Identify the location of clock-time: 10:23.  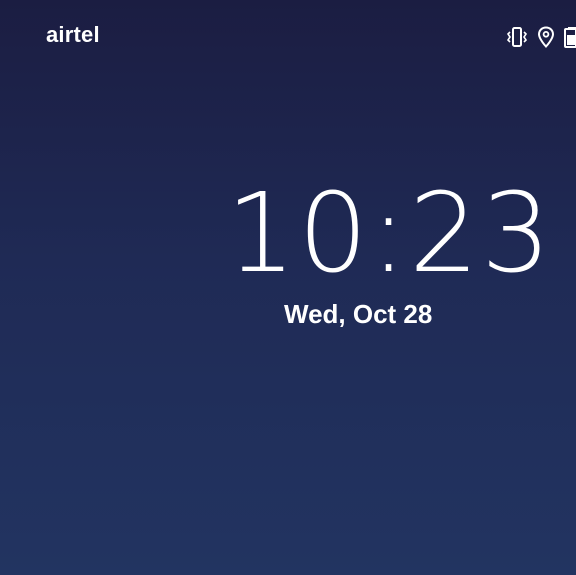
(390, 233).